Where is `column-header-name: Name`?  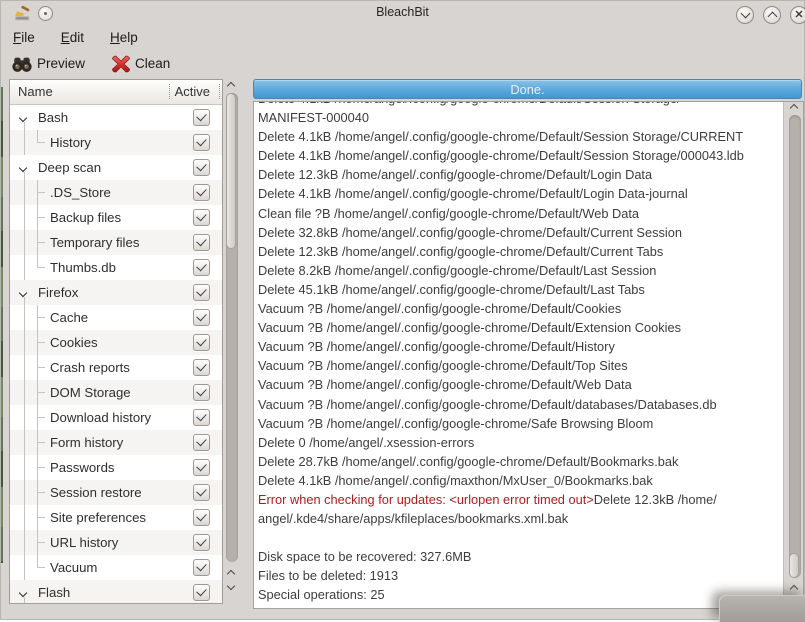
column-header-name: Name is located at coordinates (35, 91).